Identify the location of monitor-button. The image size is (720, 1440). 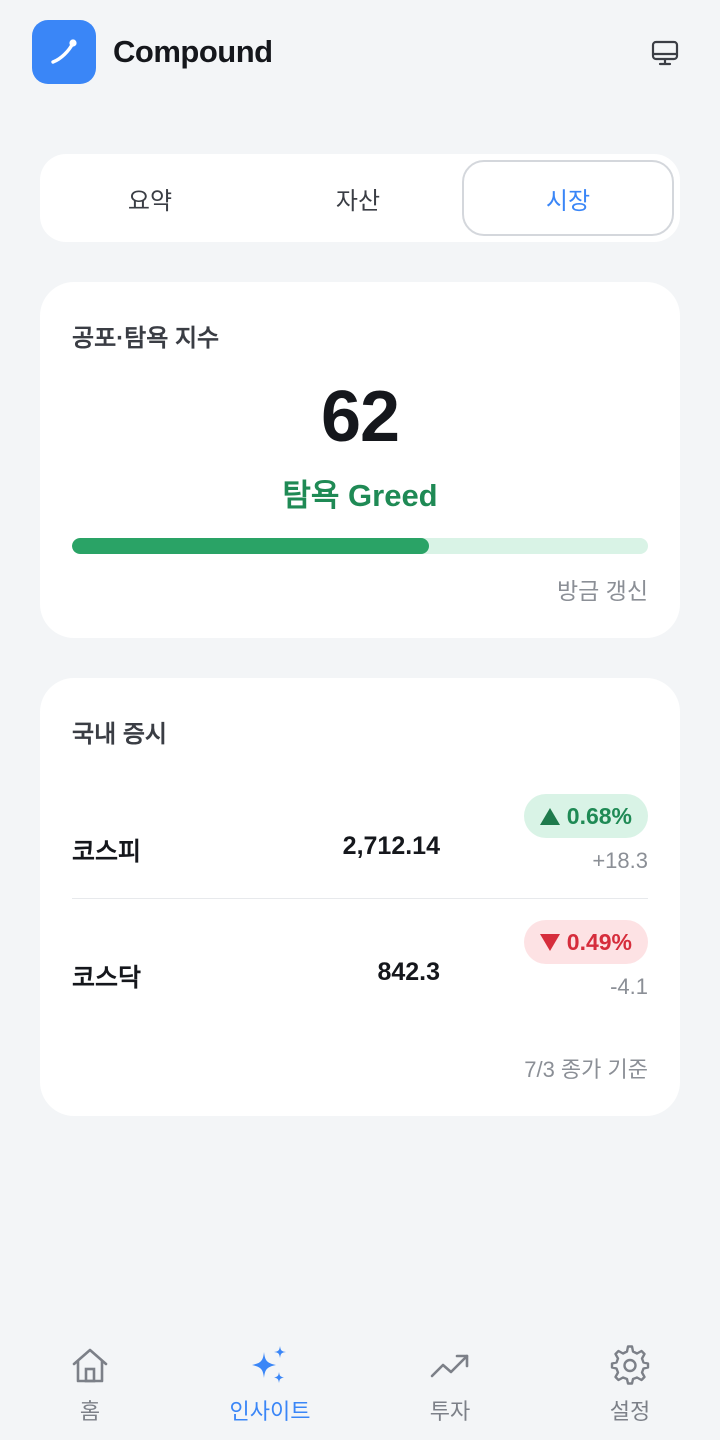
(665, 53).